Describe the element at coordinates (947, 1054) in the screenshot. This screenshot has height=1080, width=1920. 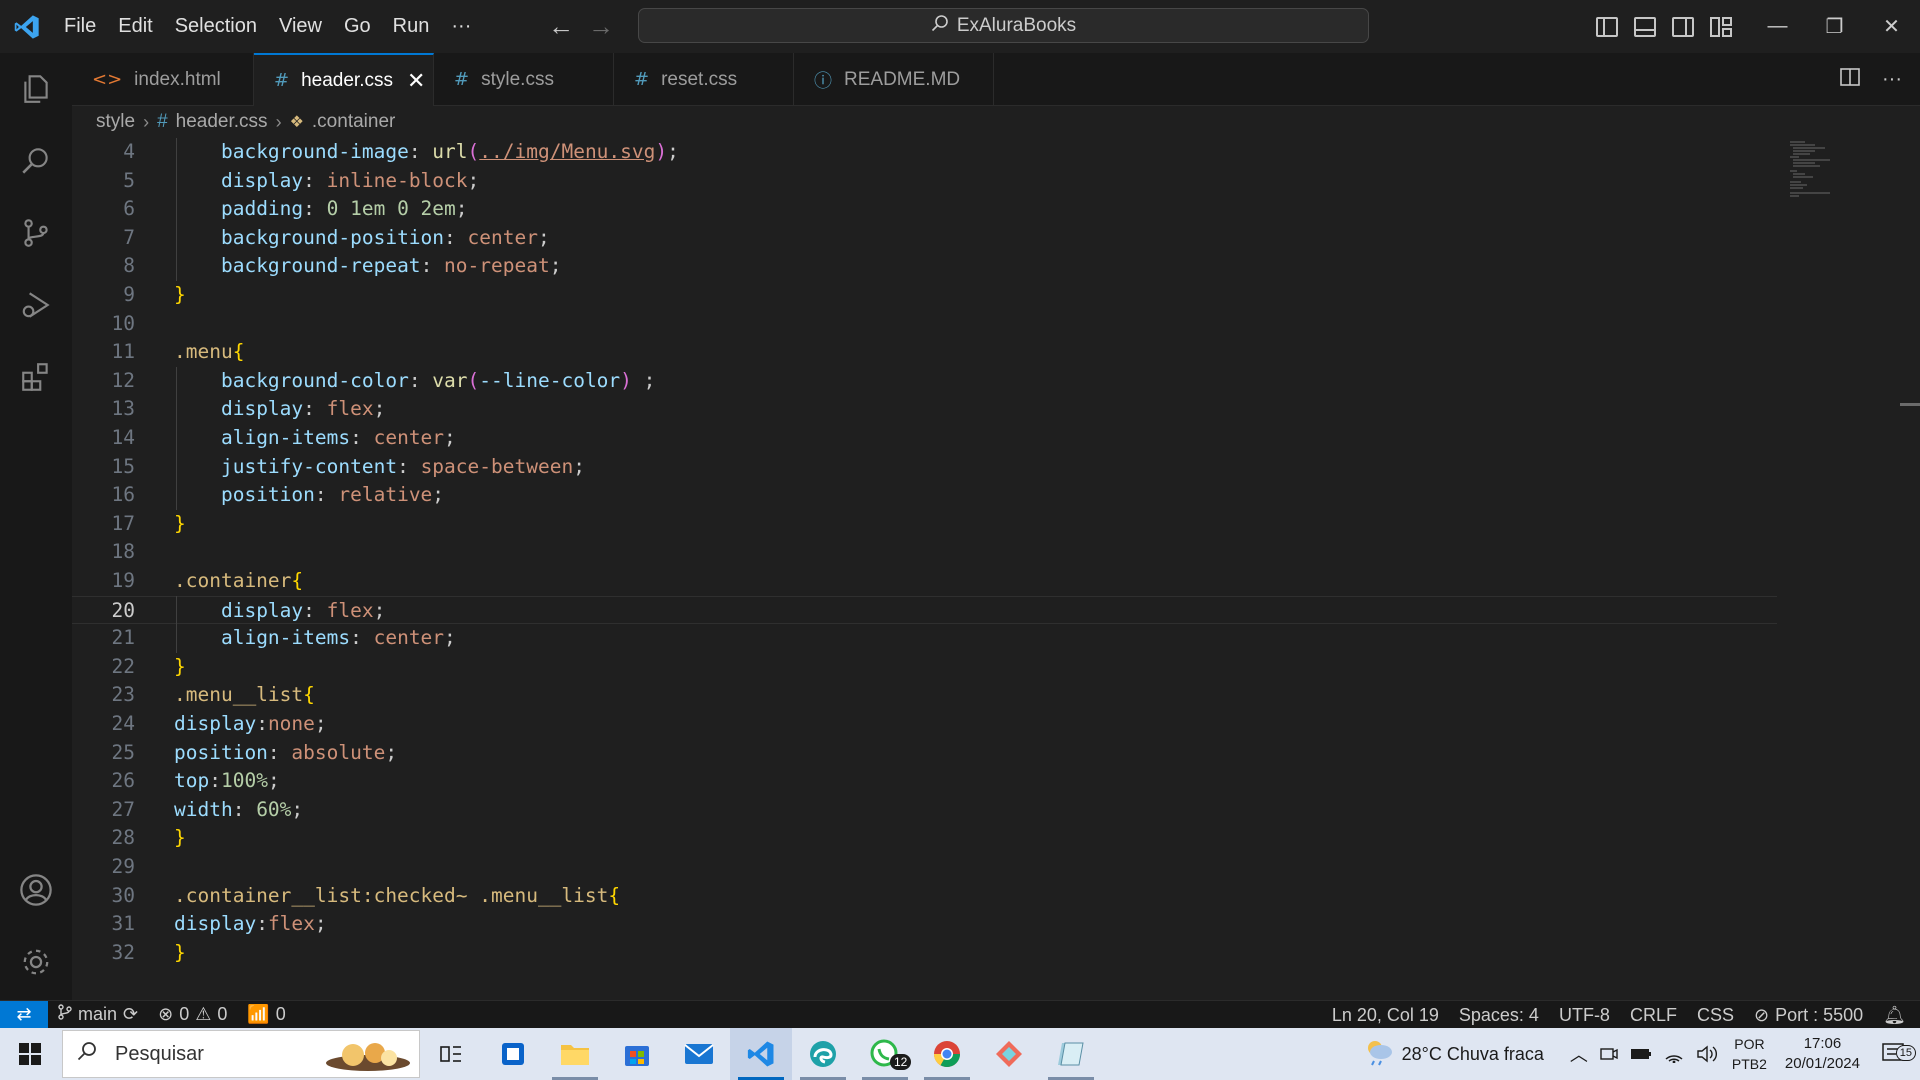
I see `chrome-icon` at that location.